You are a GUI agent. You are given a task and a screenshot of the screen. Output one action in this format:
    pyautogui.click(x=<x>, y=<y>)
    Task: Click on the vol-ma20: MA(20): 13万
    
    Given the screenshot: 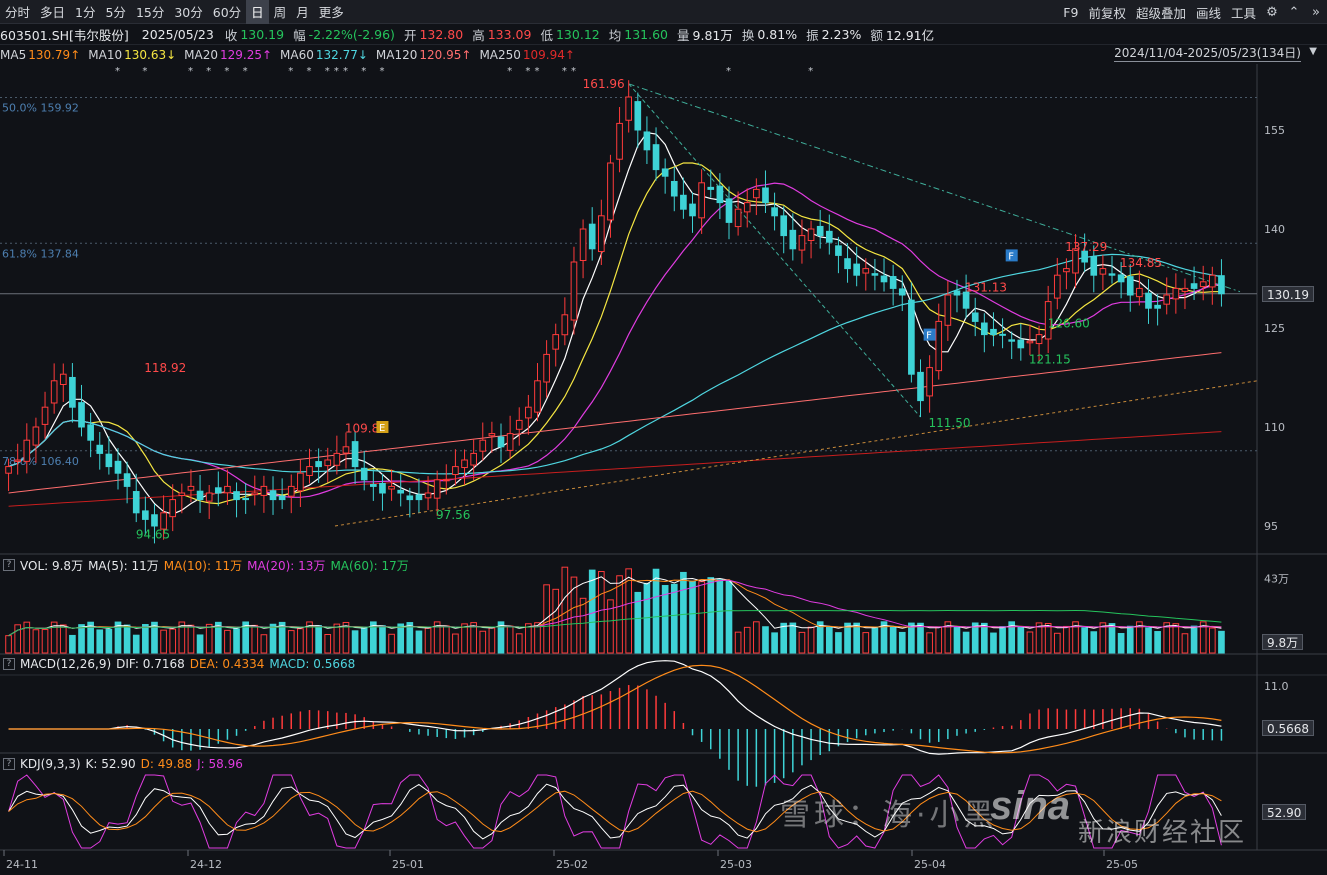 What is the action you would take?
    pyautogui.click(x=286, y=565)
    